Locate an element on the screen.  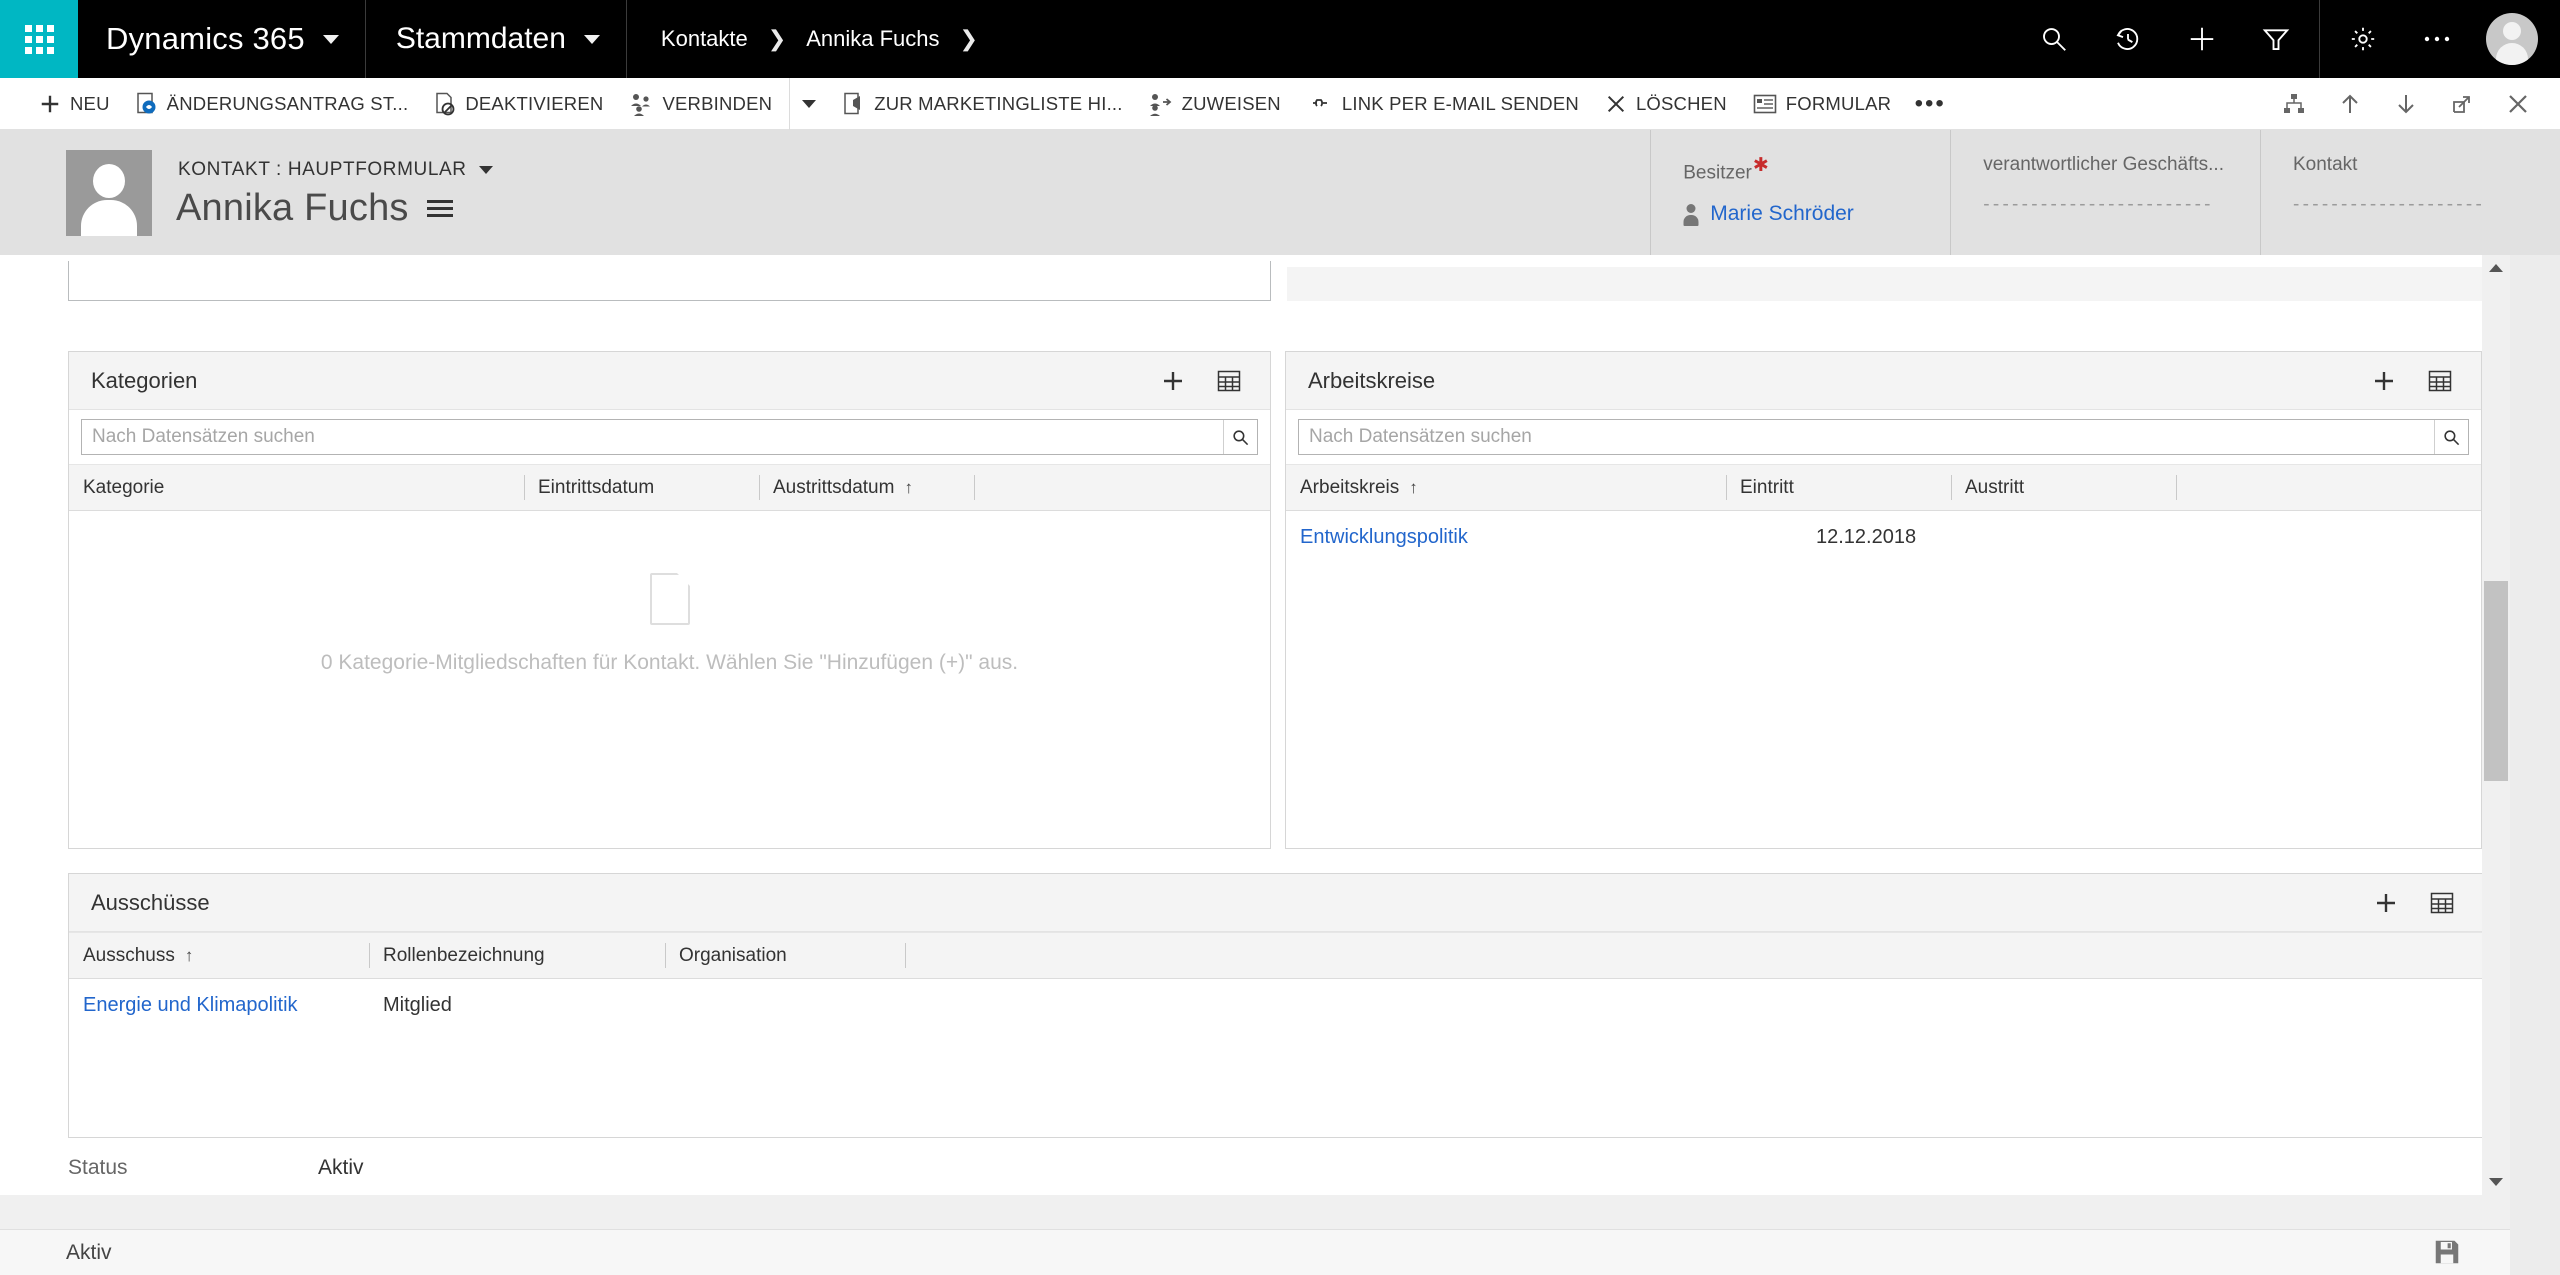
connect-icon is located at coordinates (641, 104).